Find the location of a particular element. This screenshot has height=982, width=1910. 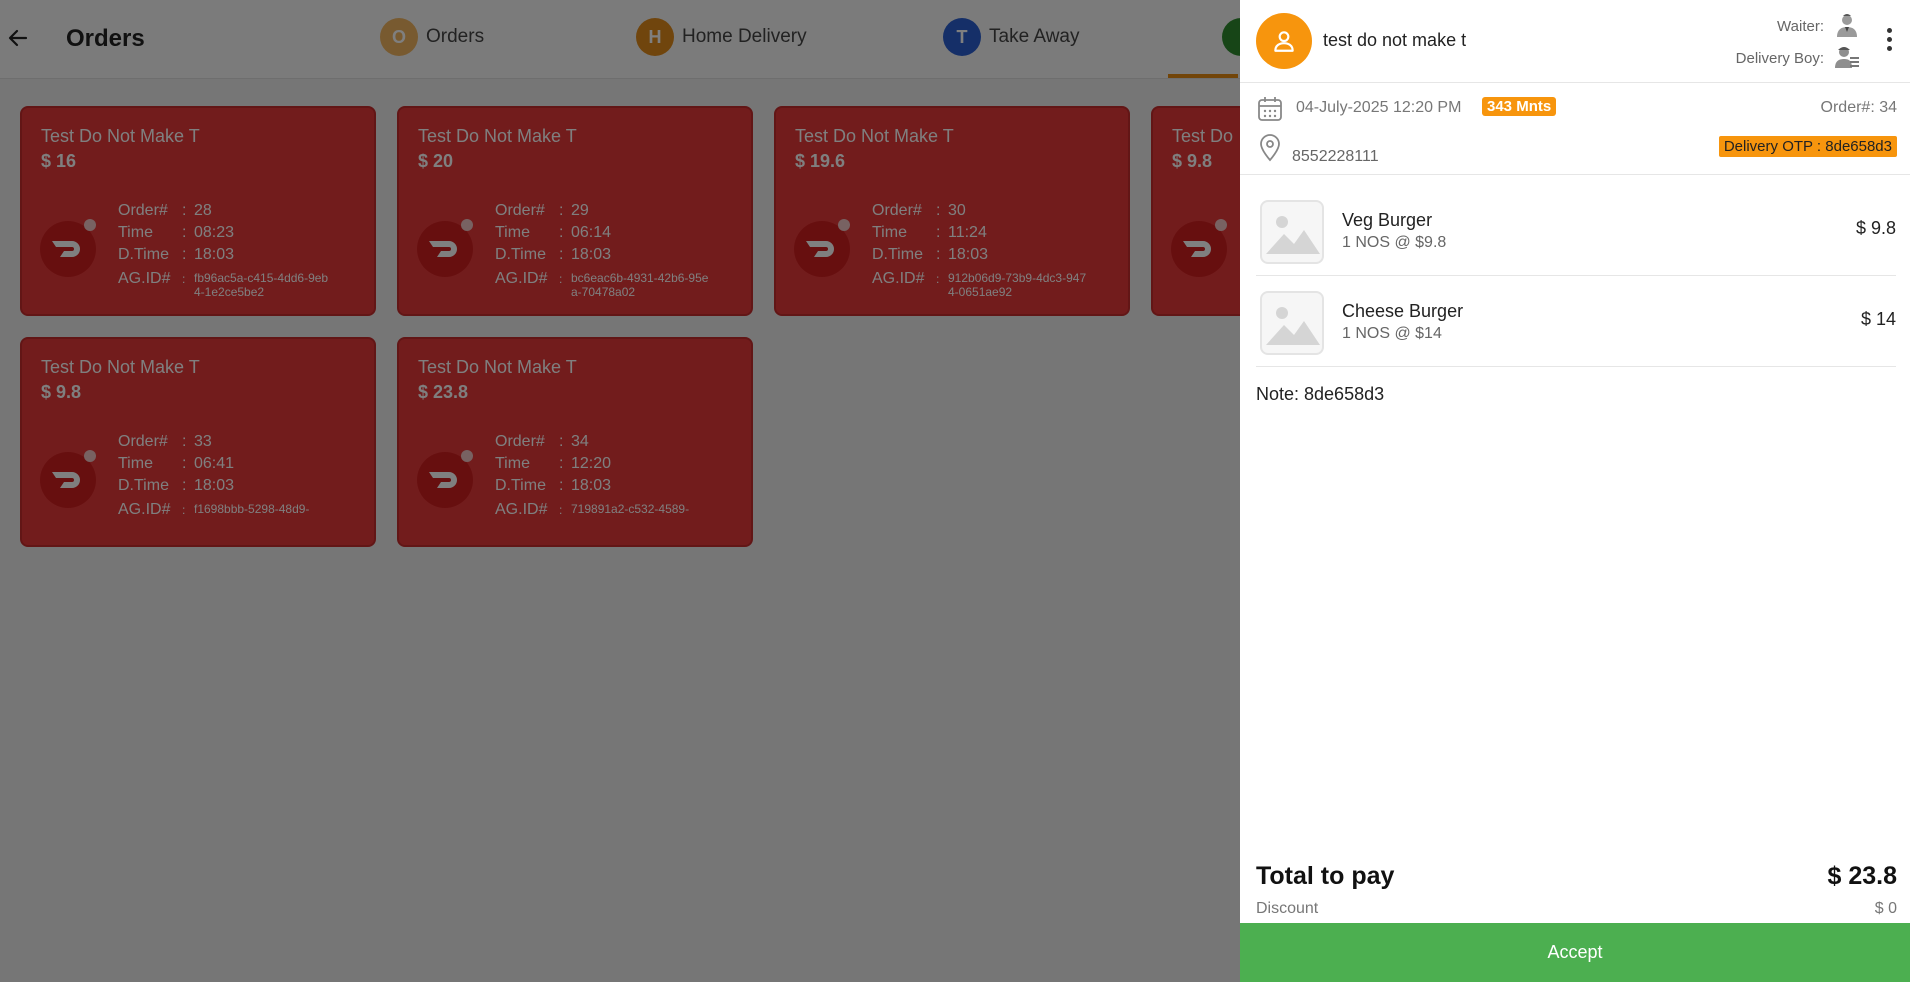

order-date: 04-July-2025 12:20 PM is located at coordinates (1379, 107).